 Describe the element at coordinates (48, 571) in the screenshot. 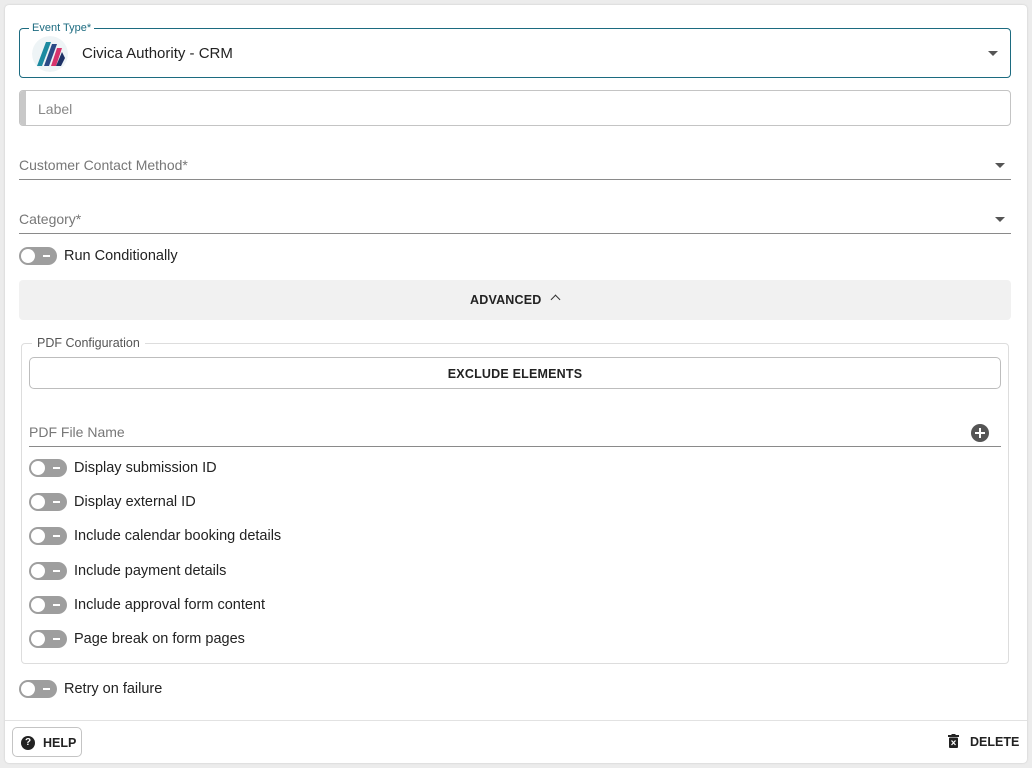

I see `include-payment-details-toggle` at that location.